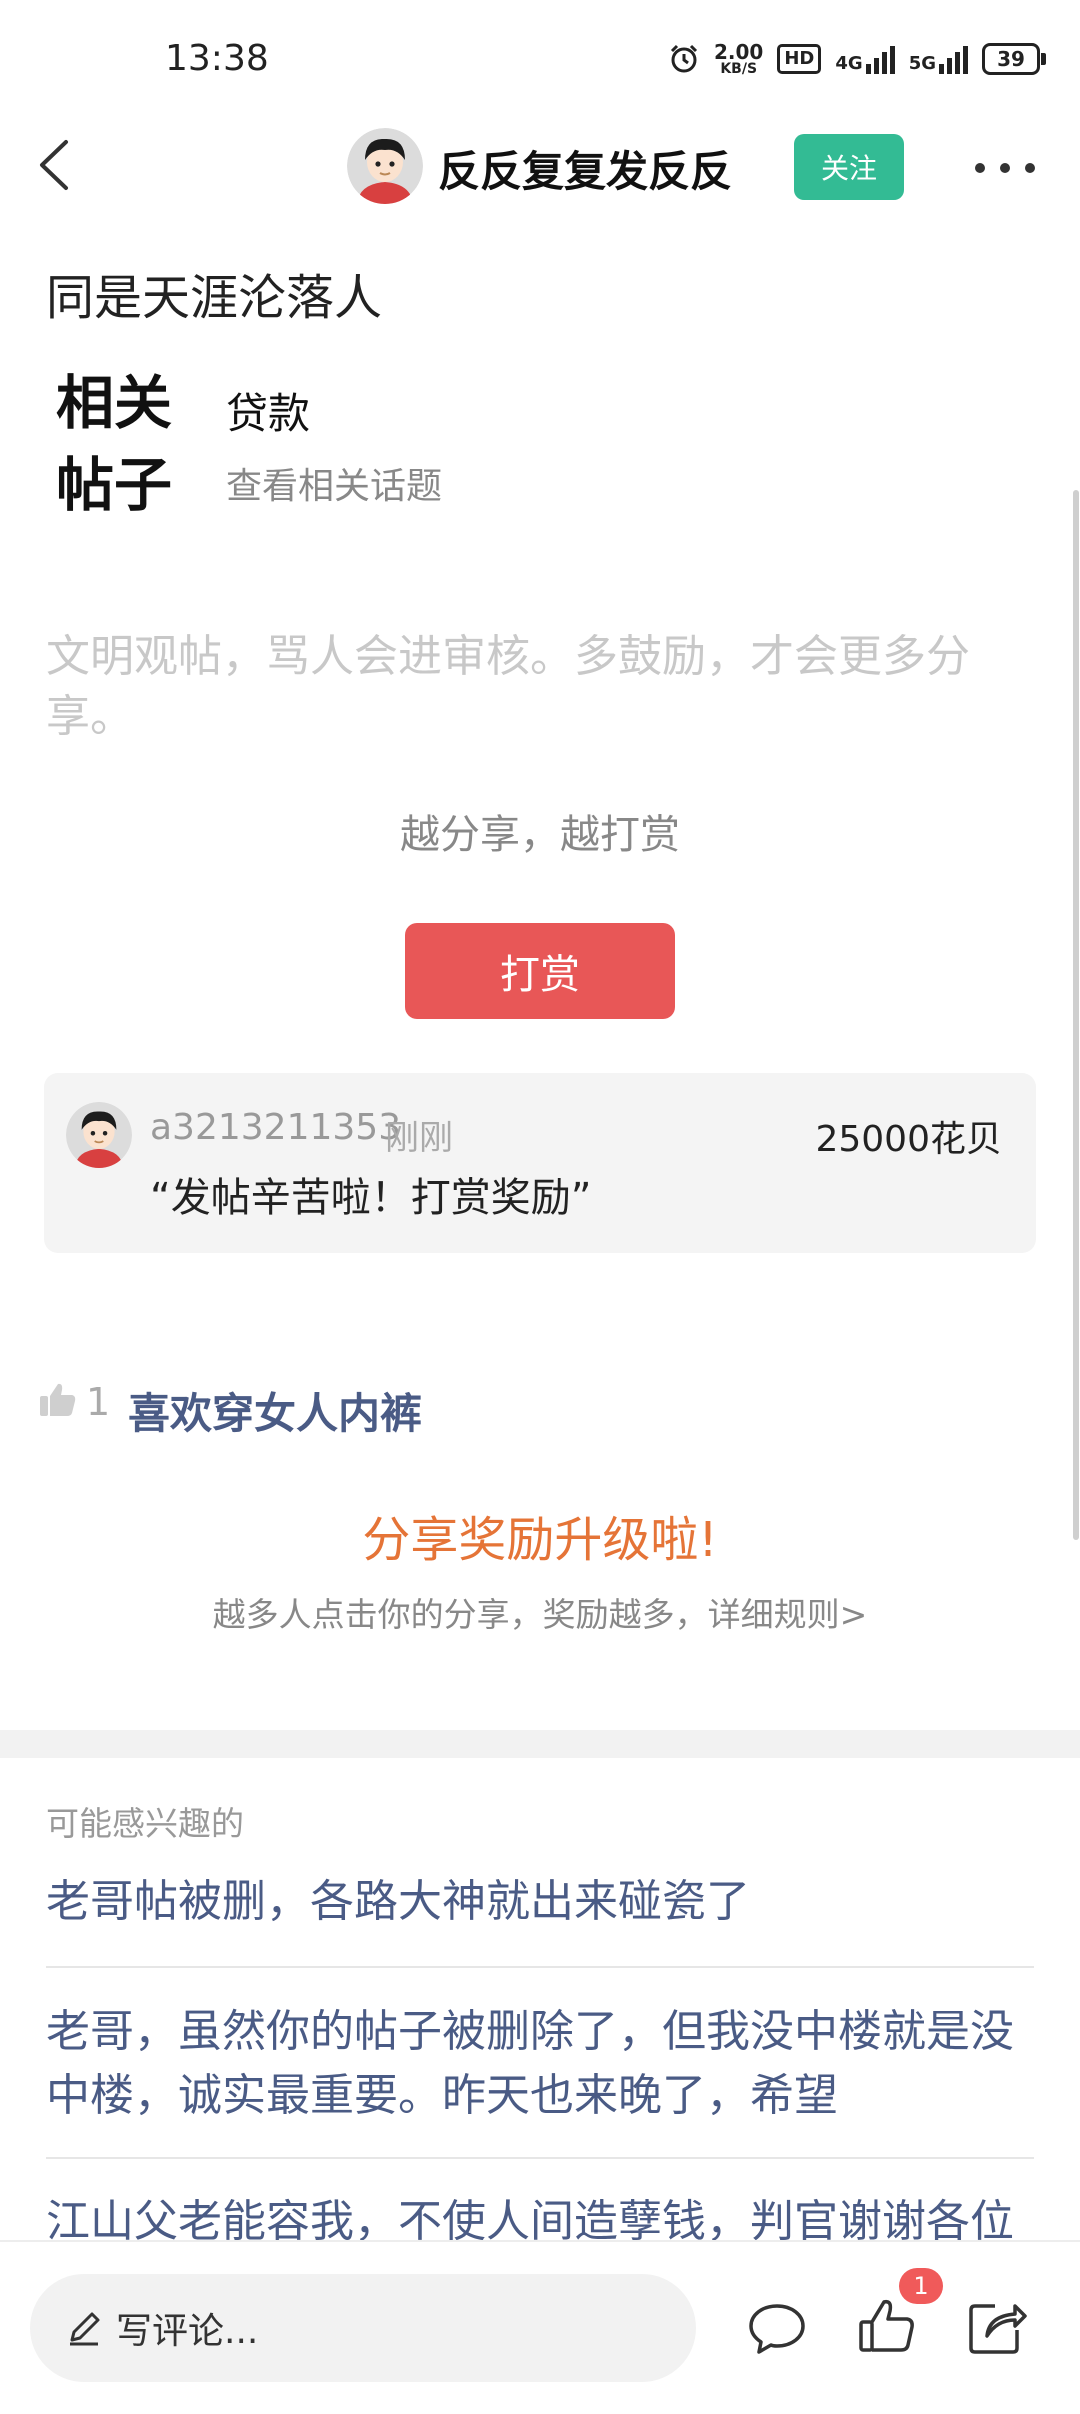 The width and height of the screenshot is (1080, 2414). I want to click on network-speed-unit: KB/S, so click(739, 69).